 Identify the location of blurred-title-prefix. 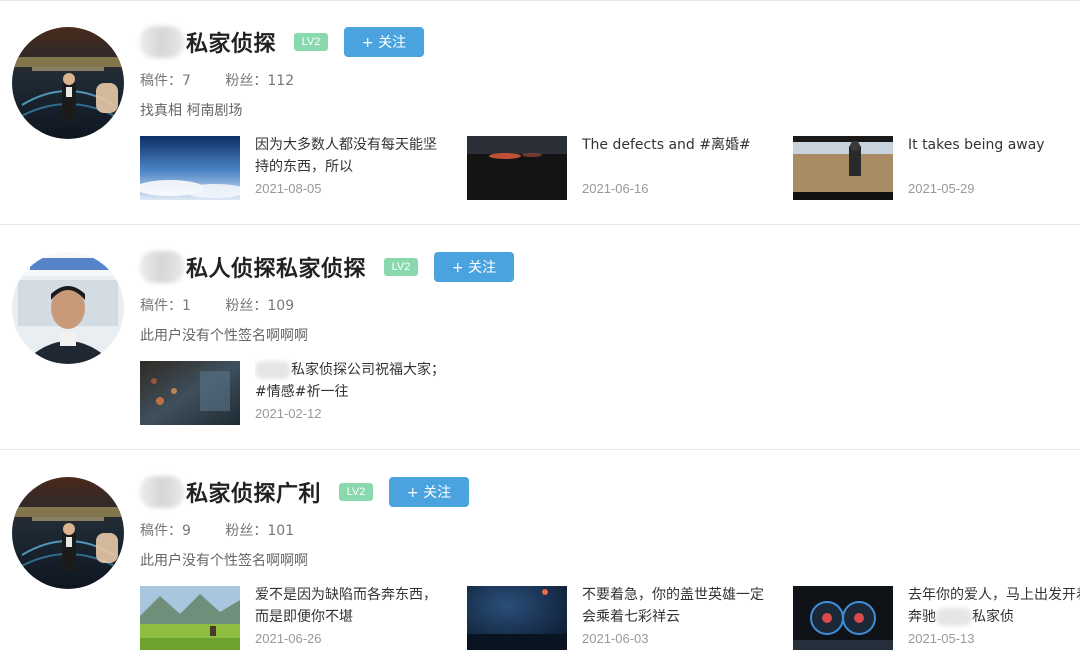
(273, 370).